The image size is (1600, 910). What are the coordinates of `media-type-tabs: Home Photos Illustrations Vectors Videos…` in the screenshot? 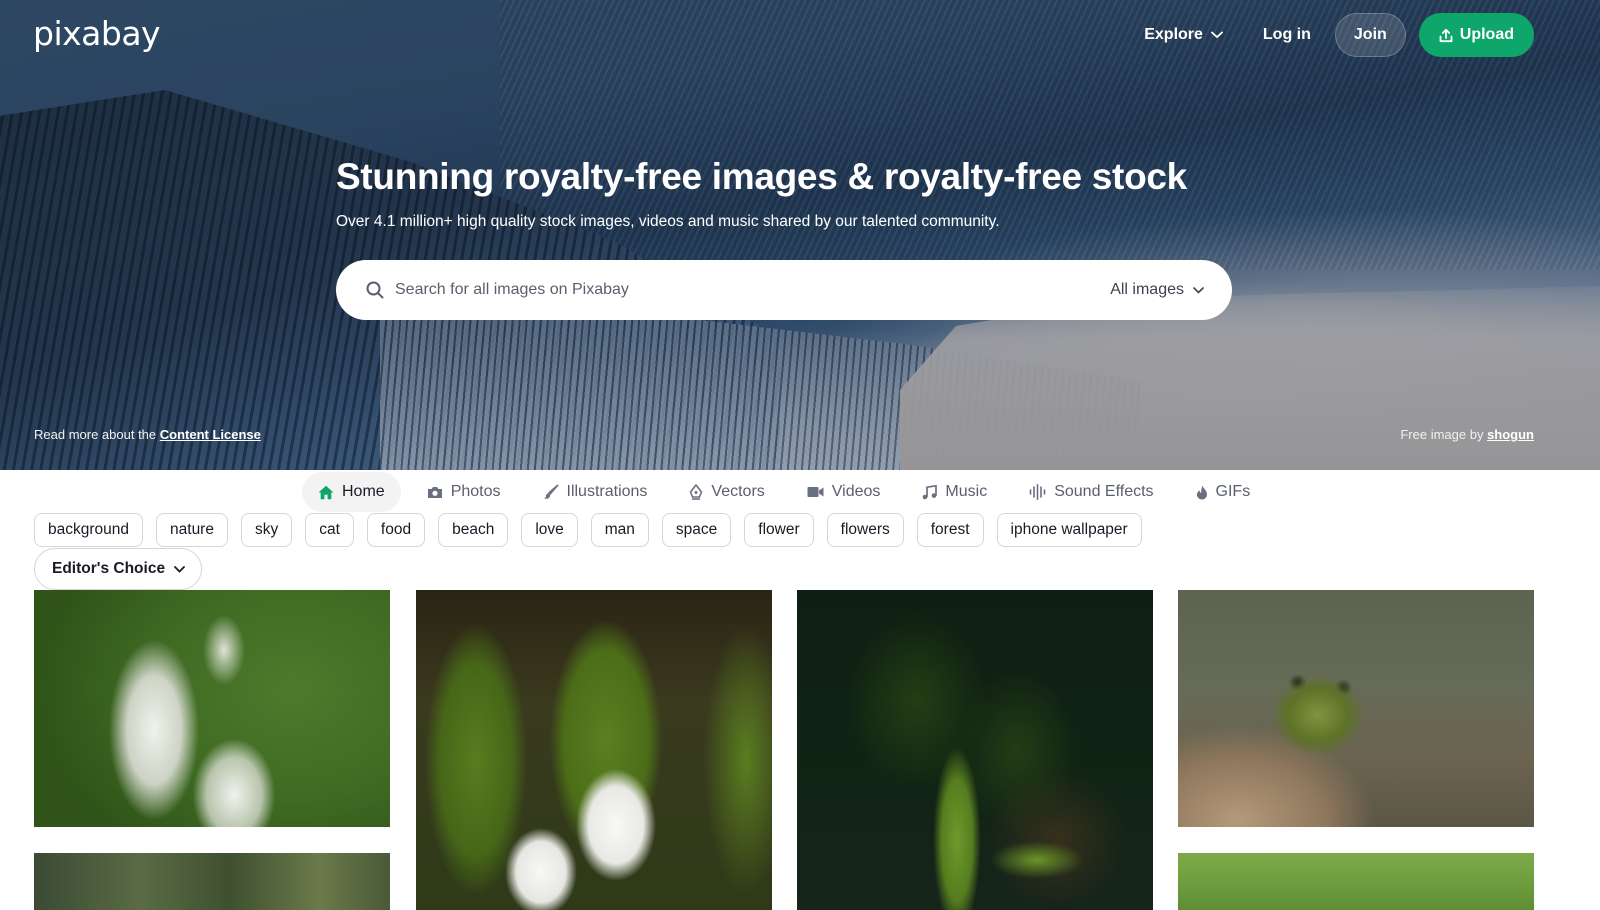 It's located at (789, 492).